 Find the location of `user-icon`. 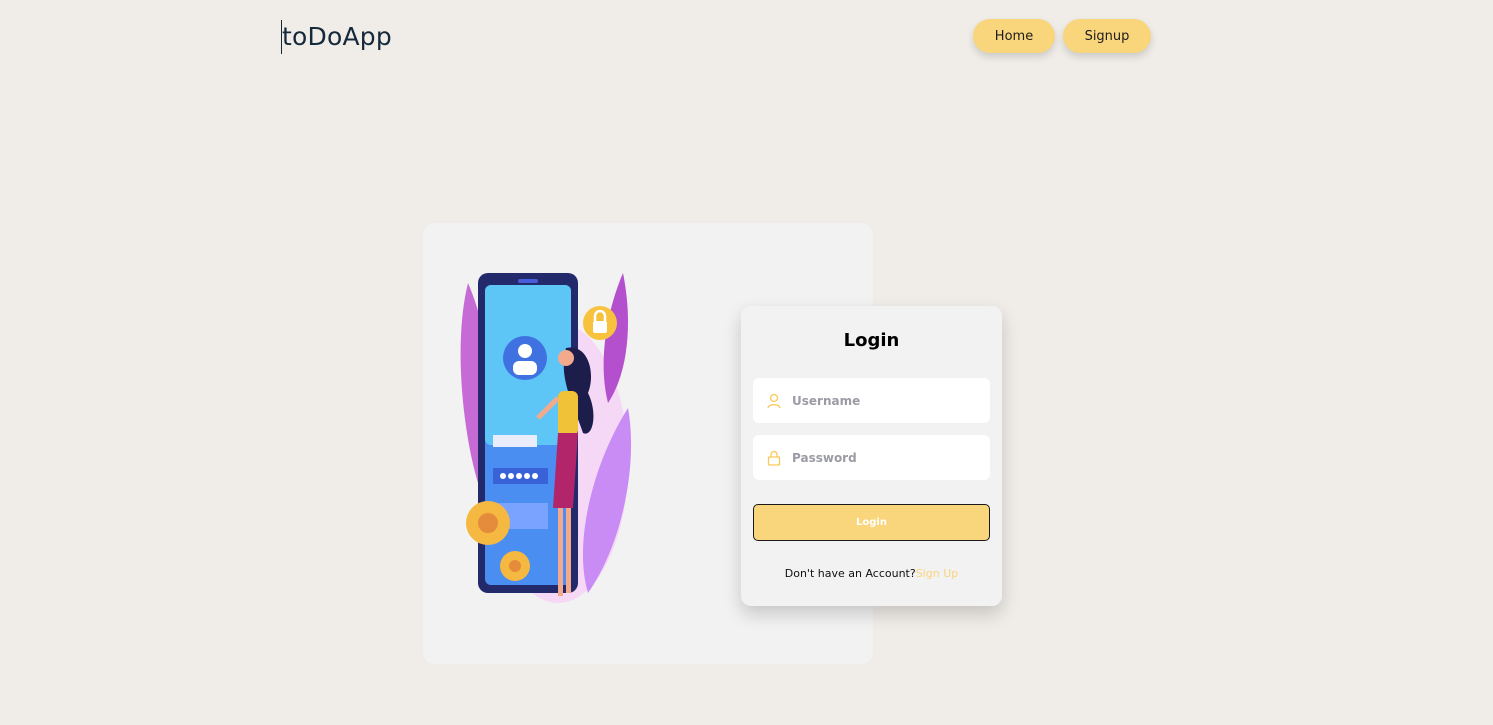

user-icon is located at coordinates (774, 401).